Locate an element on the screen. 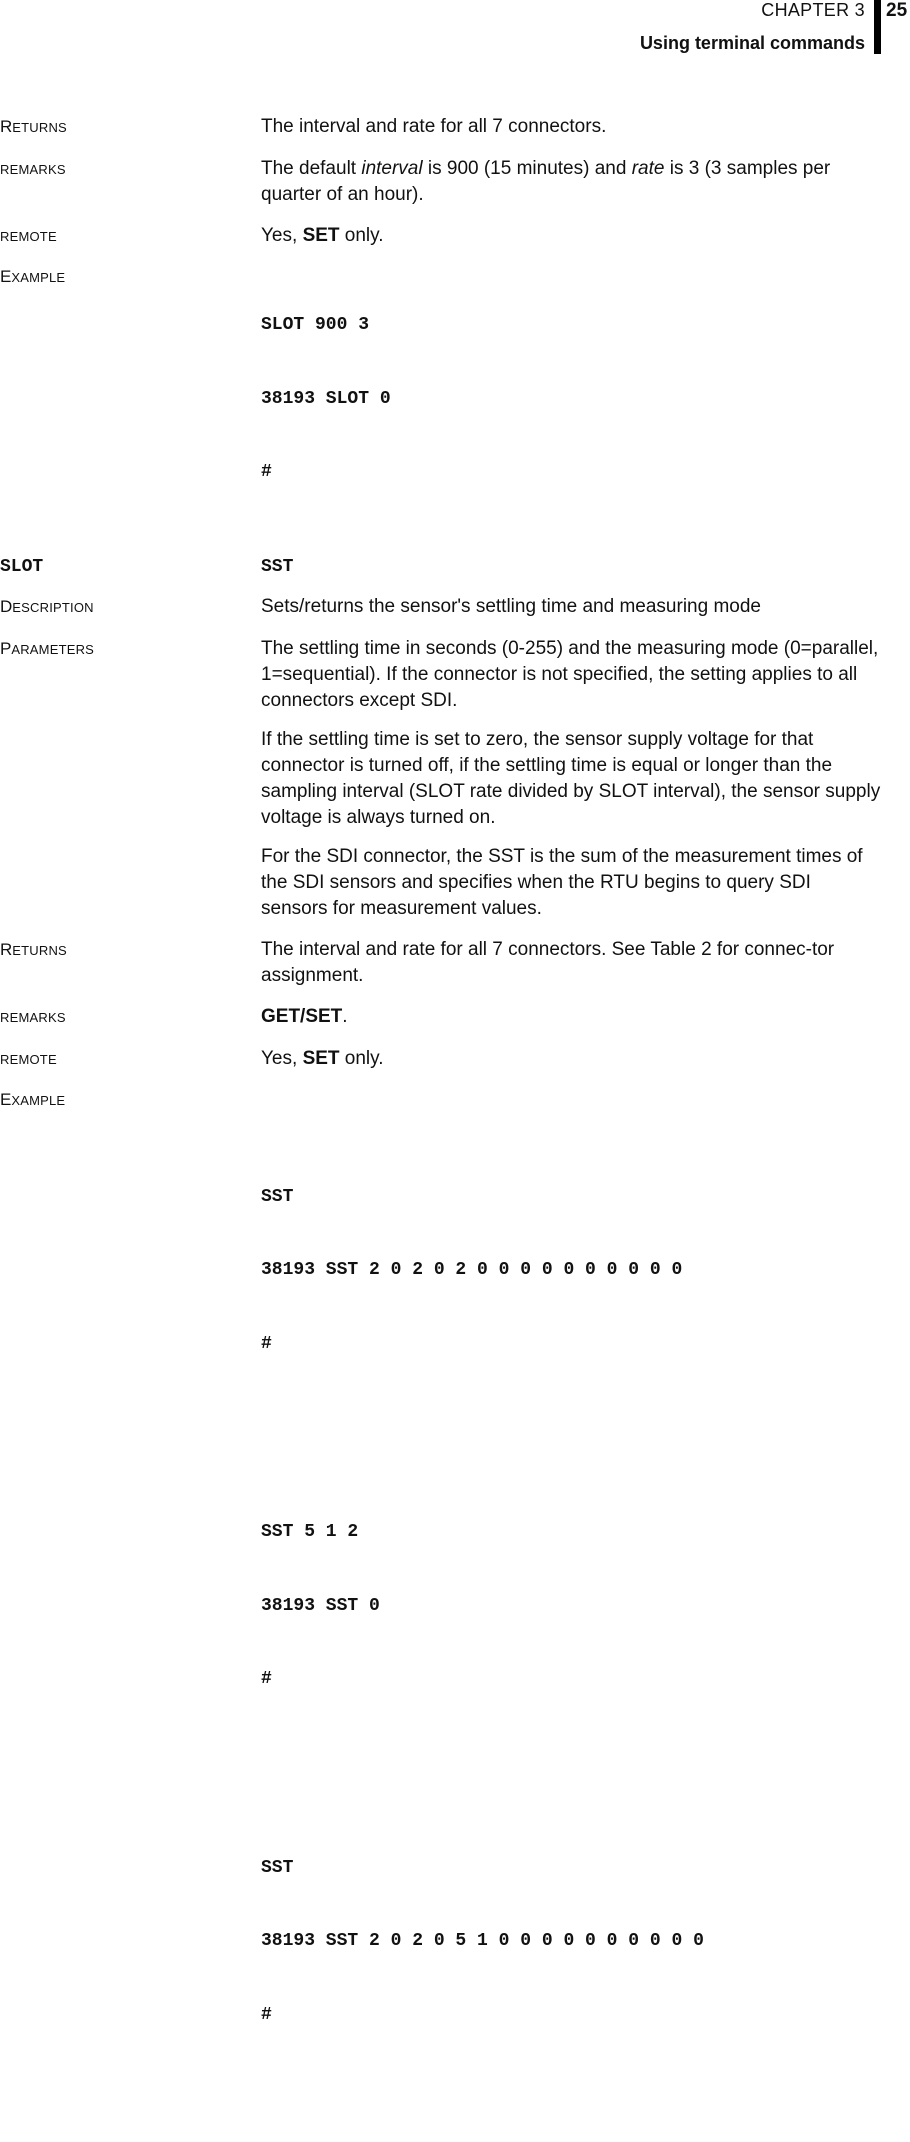 The image size is (910, 2142). slot-returns-label: RETURNS is located at coordinates (130, 127).